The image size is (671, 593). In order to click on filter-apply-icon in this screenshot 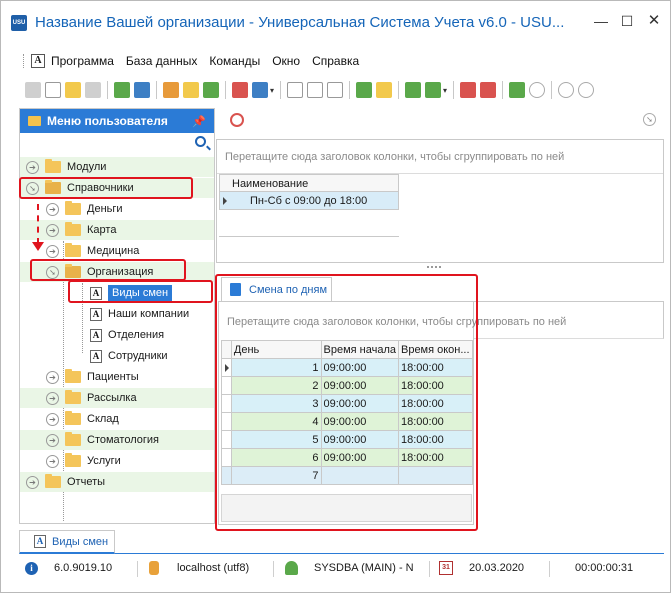, I will do `click(211, 90)`.